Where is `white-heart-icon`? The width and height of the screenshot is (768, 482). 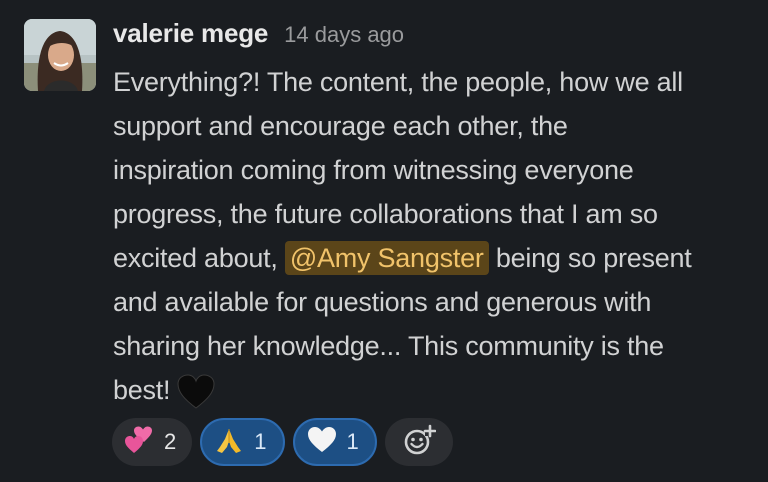 white-heart-icon is located at coordinates (322, 442).